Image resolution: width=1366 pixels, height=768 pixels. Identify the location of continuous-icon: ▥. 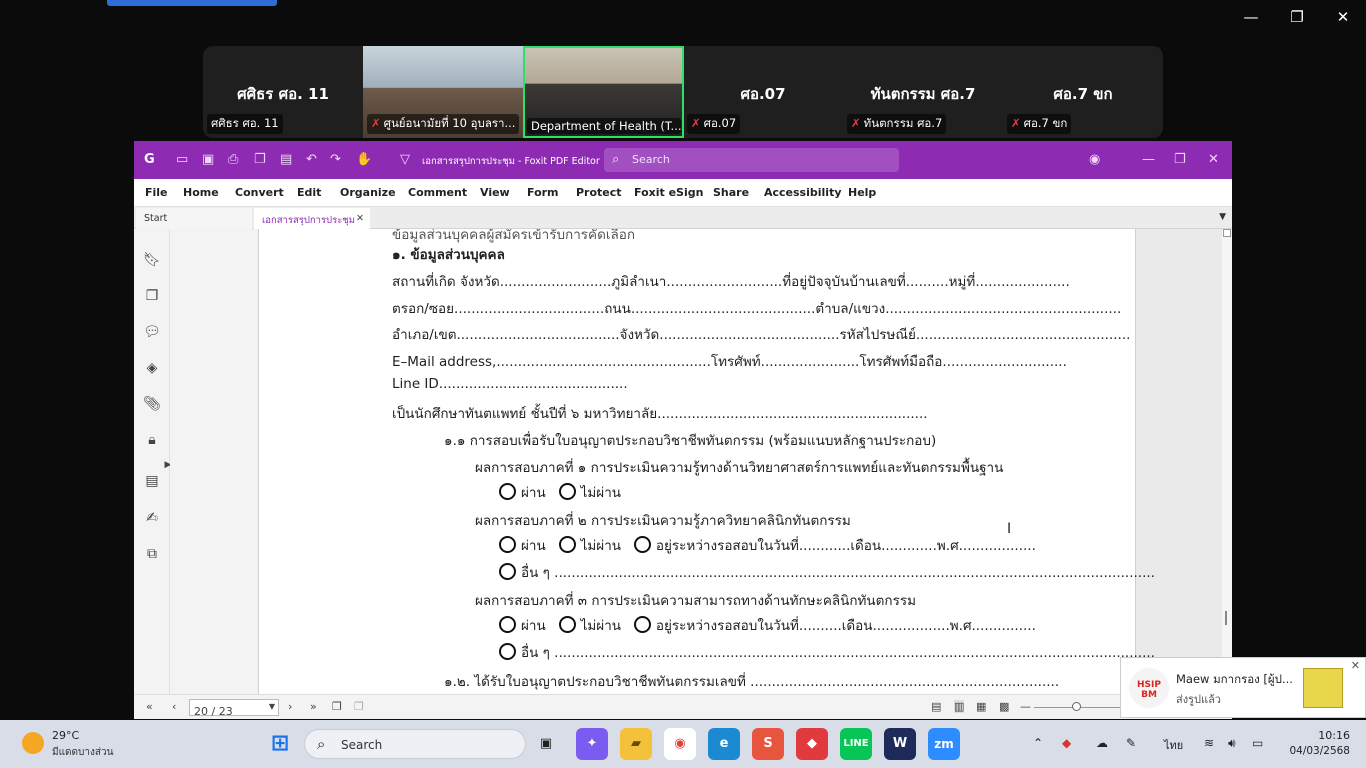
(959, 706).